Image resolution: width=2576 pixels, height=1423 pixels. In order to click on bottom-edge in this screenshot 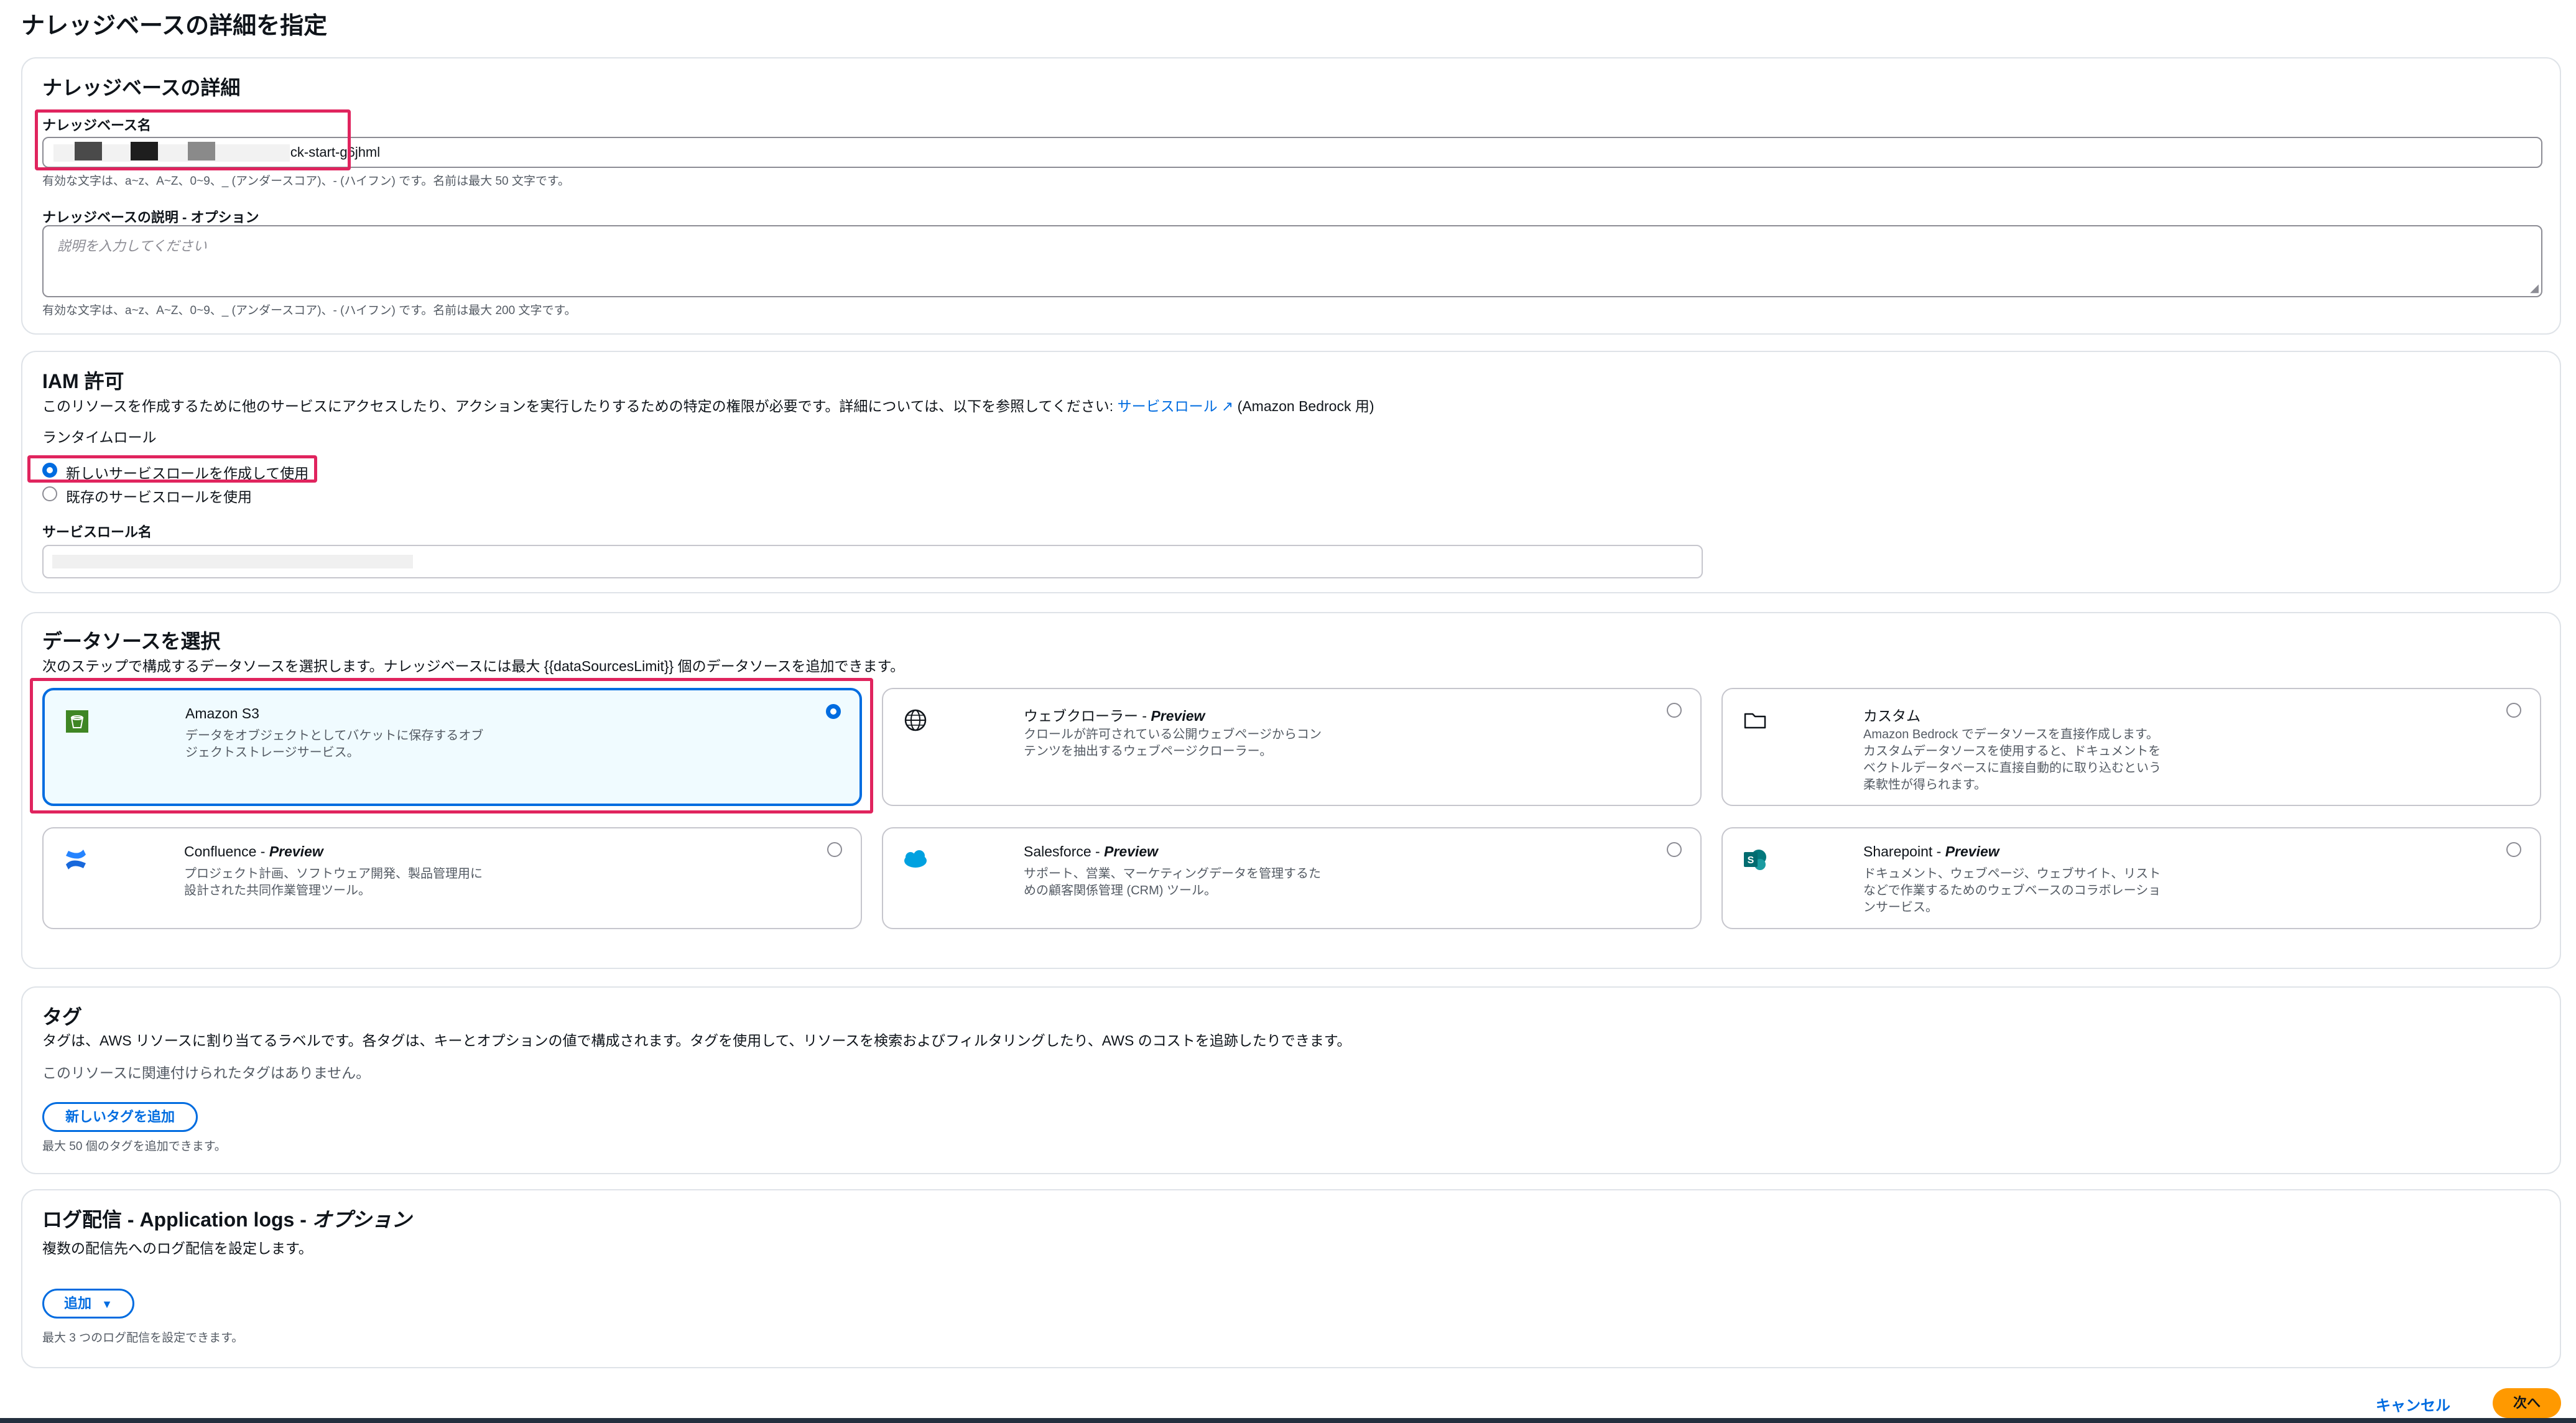, I will do `click(1288, 1421)`.